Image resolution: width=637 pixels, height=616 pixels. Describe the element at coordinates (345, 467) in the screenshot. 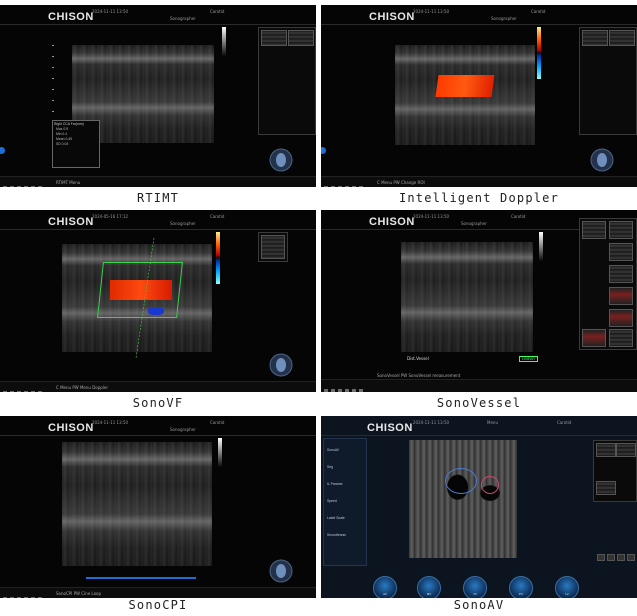

I see `menu-item: Seg` at that location.